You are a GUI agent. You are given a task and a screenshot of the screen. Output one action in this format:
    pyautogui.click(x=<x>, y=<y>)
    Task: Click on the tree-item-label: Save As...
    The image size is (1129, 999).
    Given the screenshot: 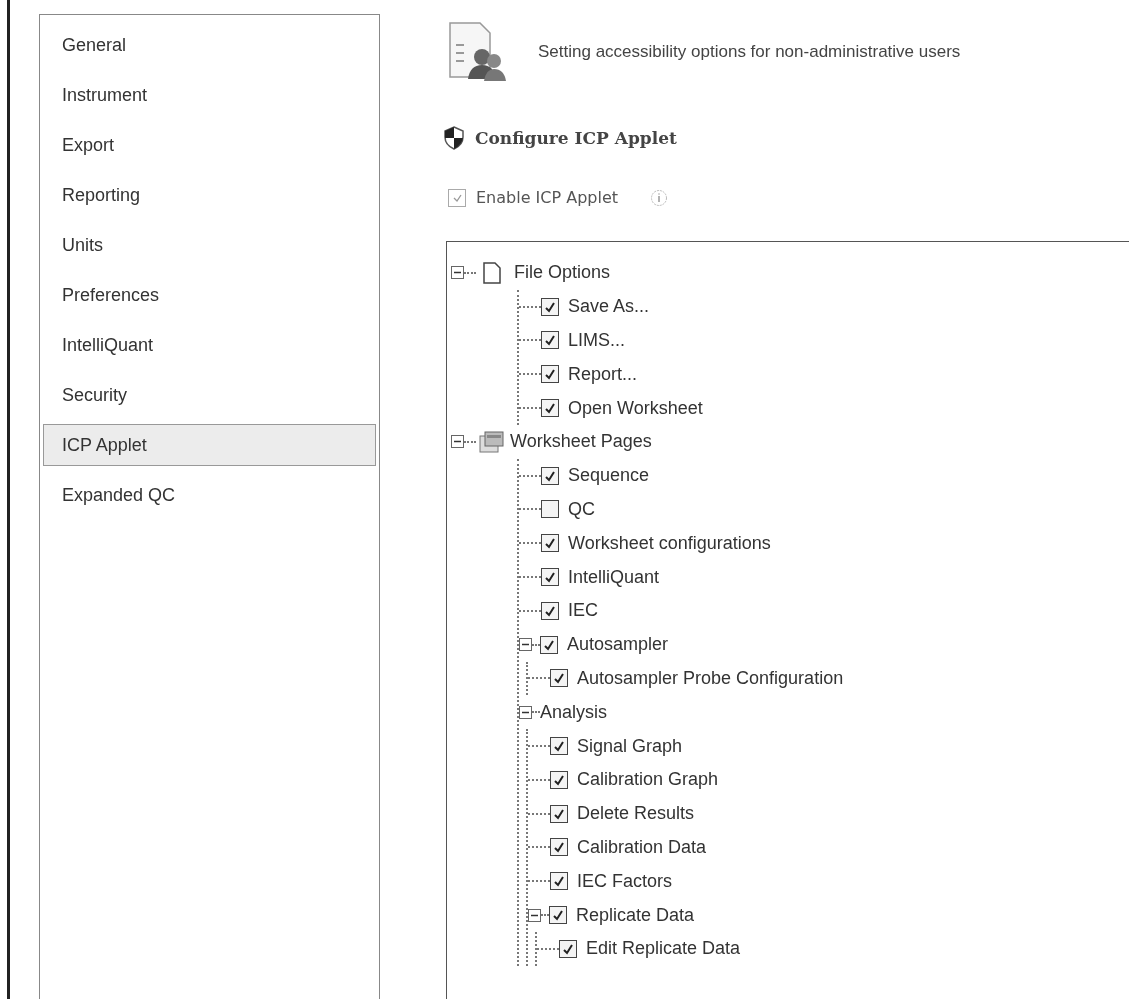 What is the action you would take?
    pyautogui.click(x=609, y=307)
    